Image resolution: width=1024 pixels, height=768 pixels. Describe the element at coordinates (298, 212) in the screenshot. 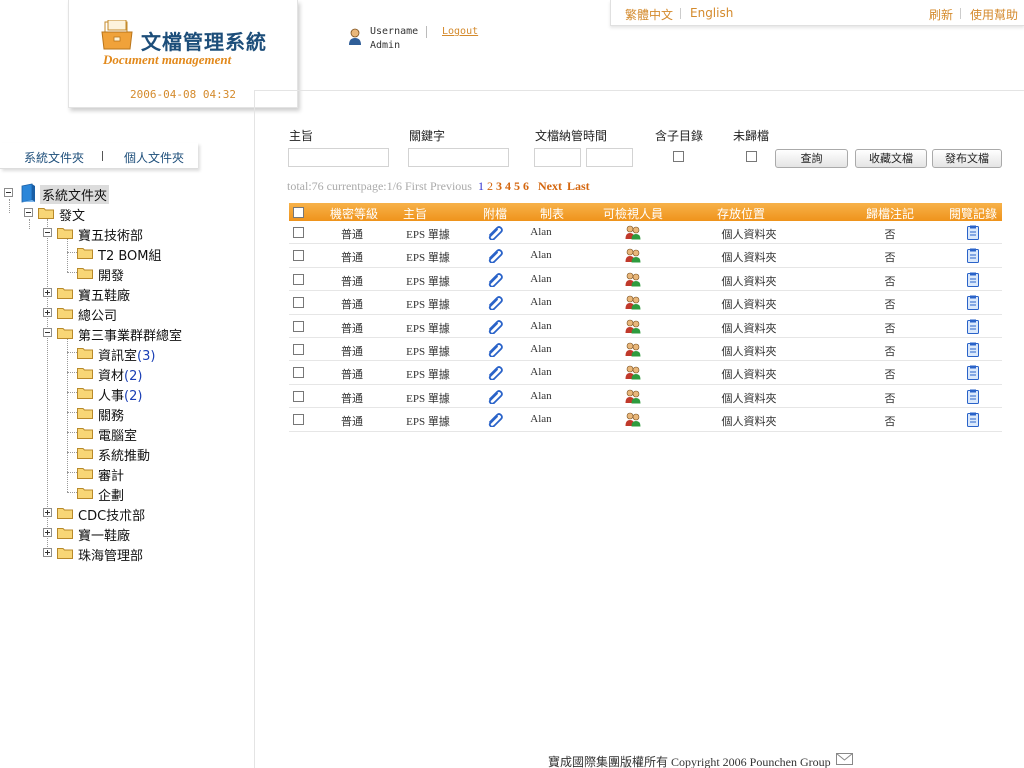

I see `select-all-checkbox` at that location.